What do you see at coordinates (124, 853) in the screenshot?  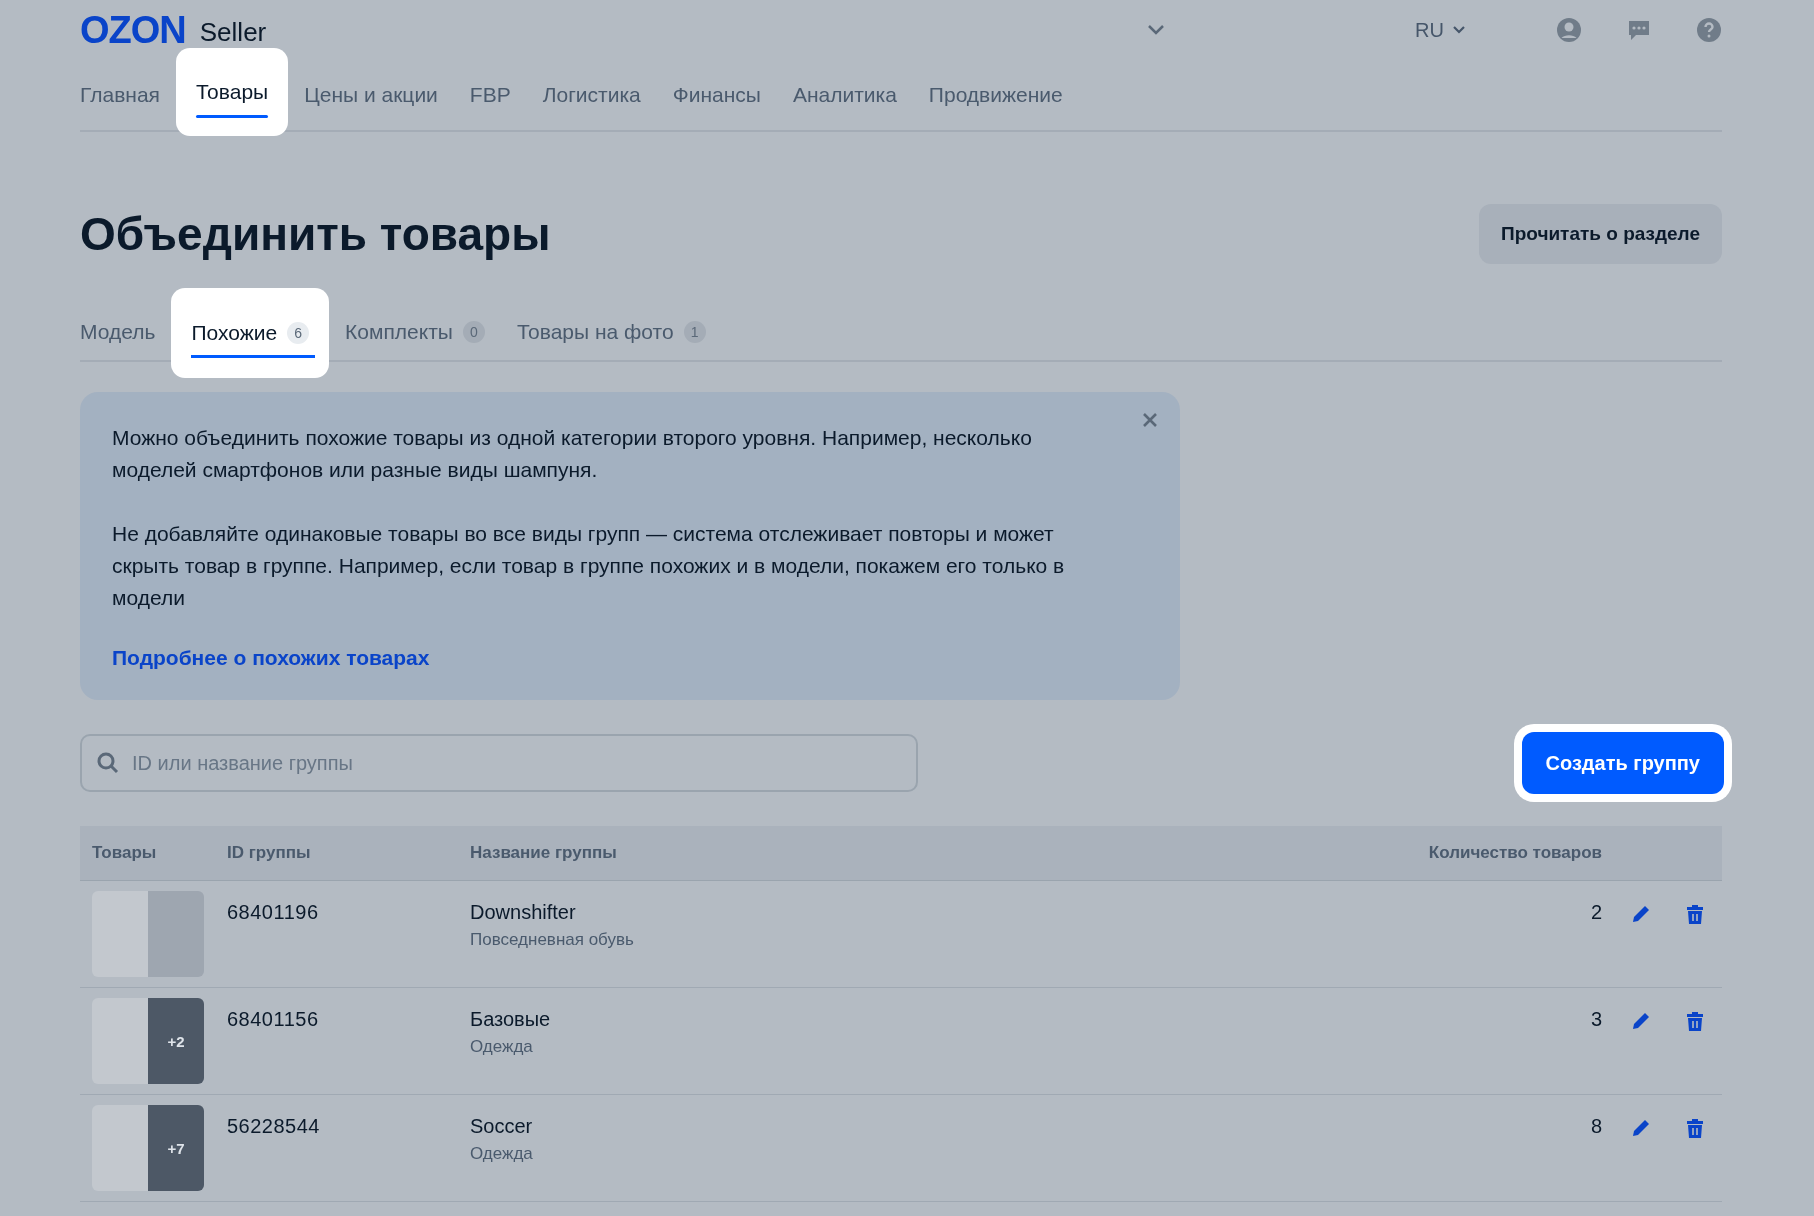 I see `column-header: Товары` at bounding box center [124, 853].